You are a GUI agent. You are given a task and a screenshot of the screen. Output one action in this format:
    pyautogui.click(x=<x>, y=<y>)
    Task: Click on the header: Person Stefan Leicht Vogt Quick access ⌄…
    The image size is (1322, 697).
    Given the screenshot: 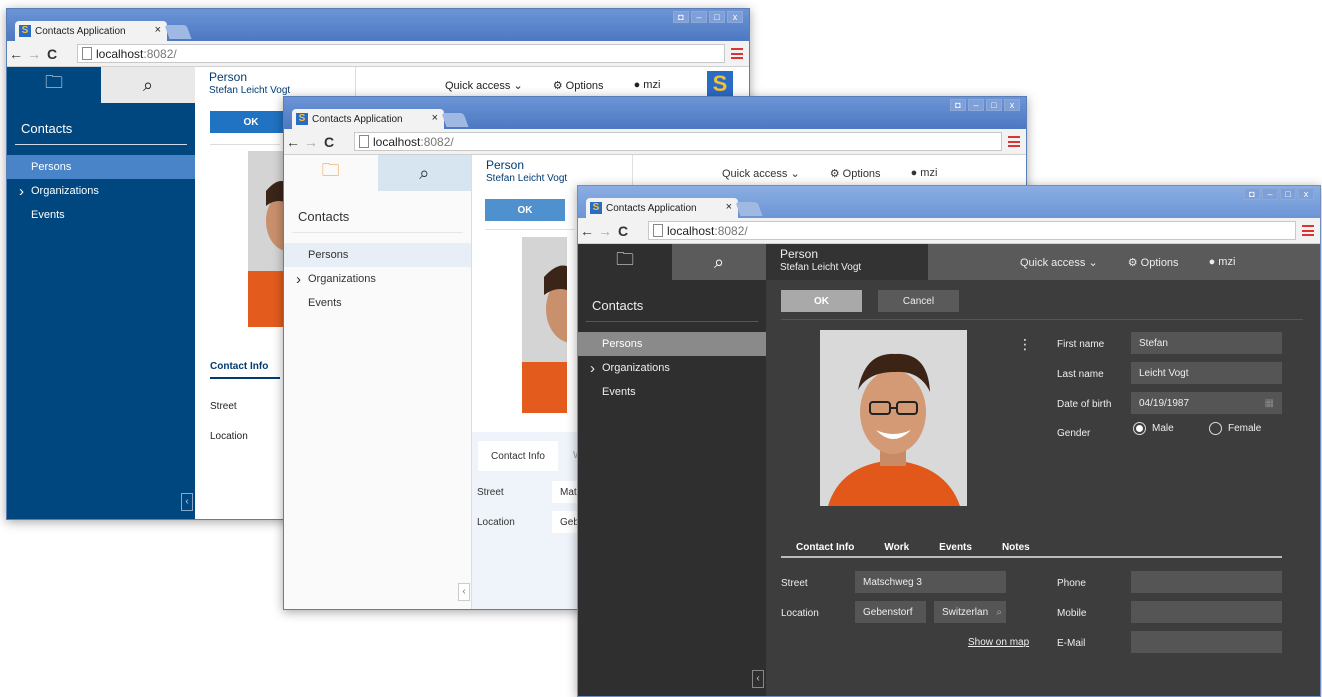 What is the action you would take?
    pyautogui.click(x=1043, y=262)
    